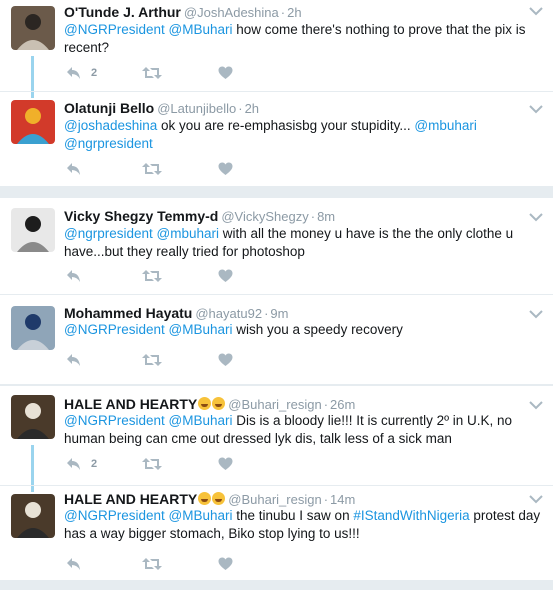 The width and height of the screenshot is (553, 590). What do you see at coordinates (141, 216) in the screenshot?
I see `display-name: Vicky Shegzy Temmy-d` at bounding box center [141, 216].